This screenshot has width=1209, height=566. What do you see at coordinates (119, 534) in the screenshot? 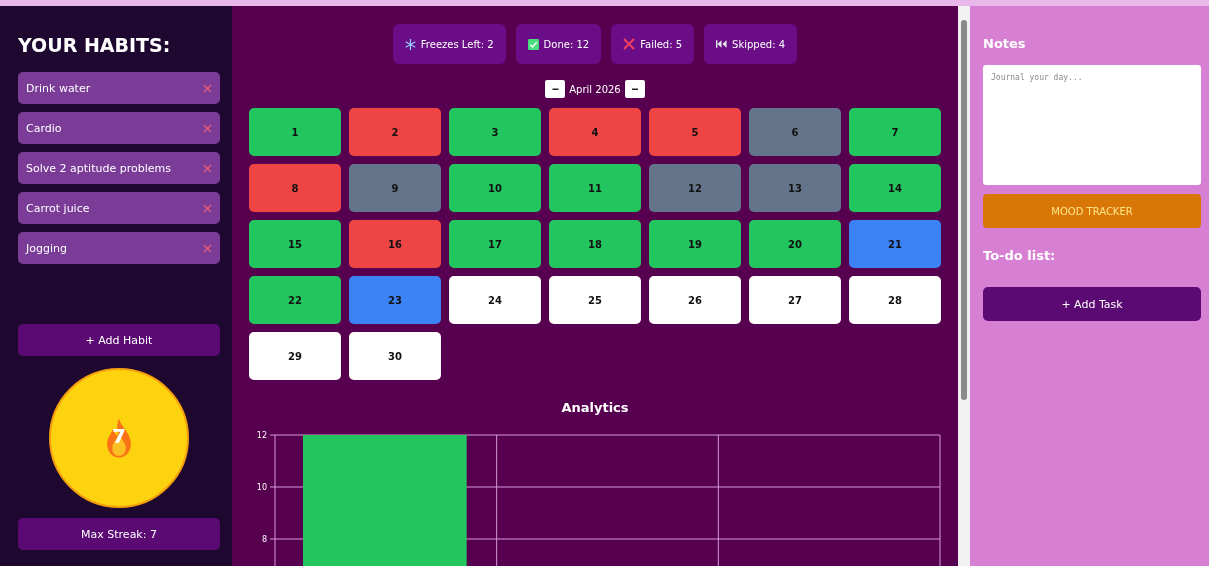
I see `max-streak-label: Max Streak: 7` at bounding box center [119, 534].